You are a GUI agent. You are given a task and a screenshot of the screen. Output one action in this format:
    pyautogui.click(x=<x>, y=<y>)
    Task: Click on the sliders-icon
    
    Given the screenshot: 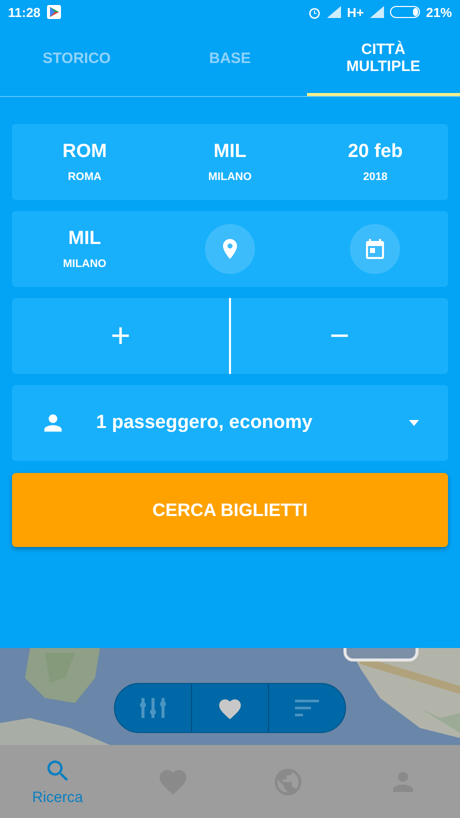 What is the action you would take?
    pyautogui.click(x=153, y=708)
    